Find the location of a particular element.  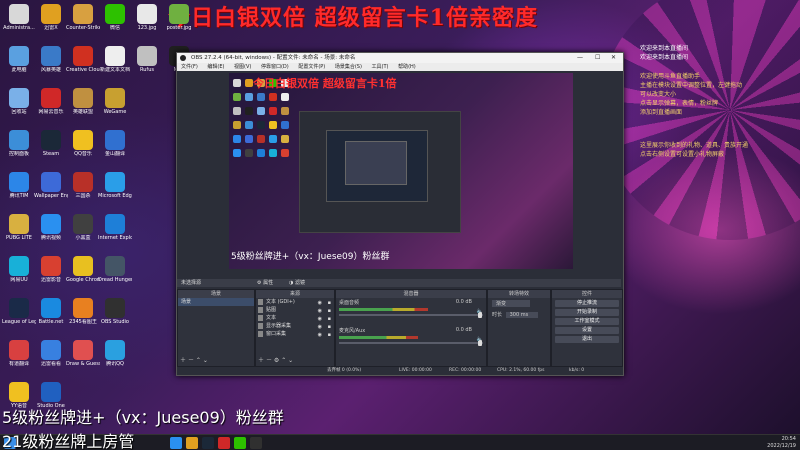

dropped-frames: 丢弃帧 0 (0.0%) is located at coordinates (344, 370).